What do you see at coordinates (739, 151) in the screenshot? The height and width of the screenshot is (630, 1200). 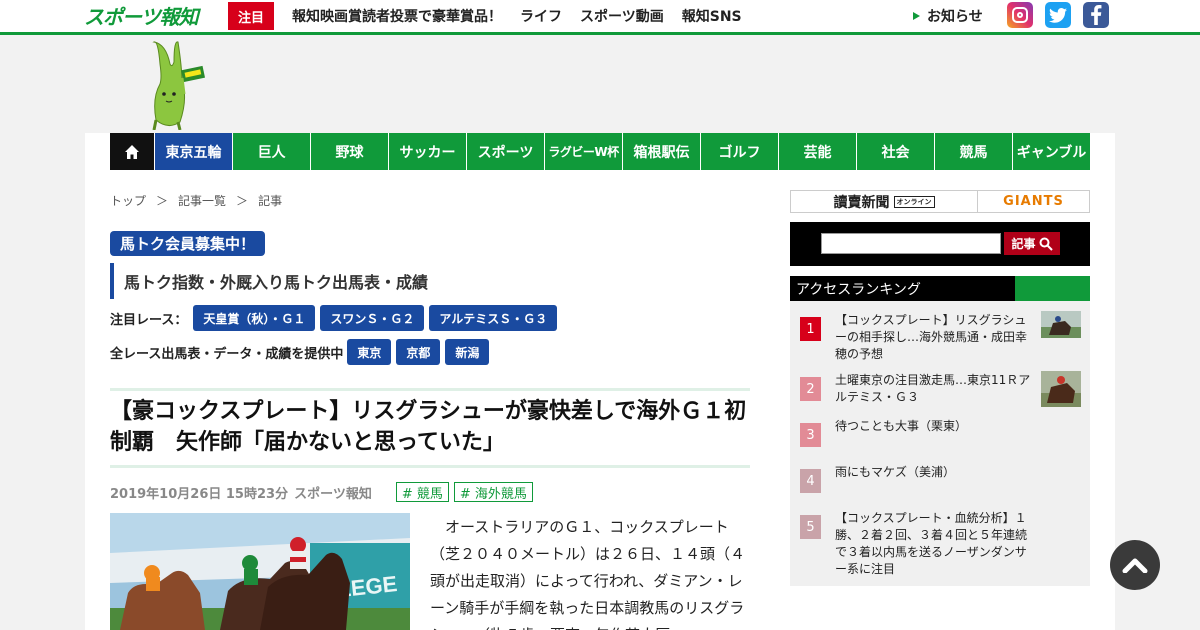 I see `nav-item-golf: ゴルフ` at bounding box center [739, 151].